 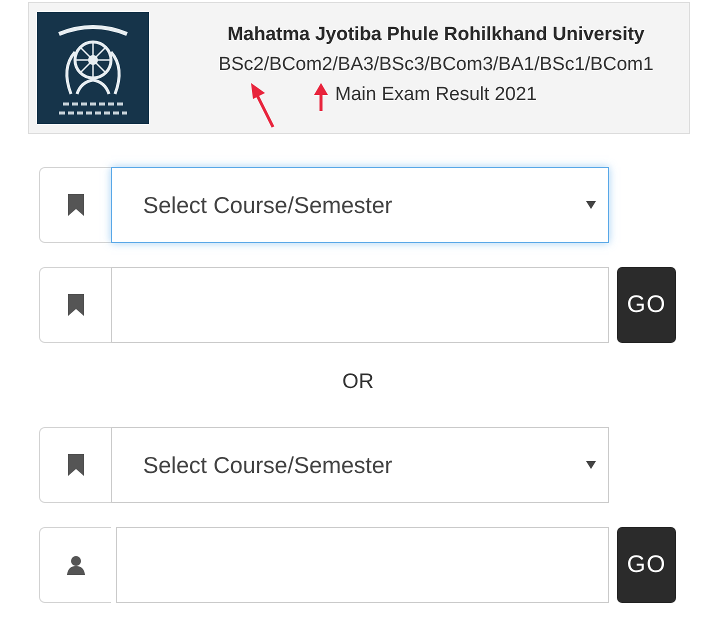 What do you see at coordinates (436, 35) in the screenshot?
I see `university-title: Mahatma Jyotiba Phule Rohilkhand University` at bounding box center [436, 35].